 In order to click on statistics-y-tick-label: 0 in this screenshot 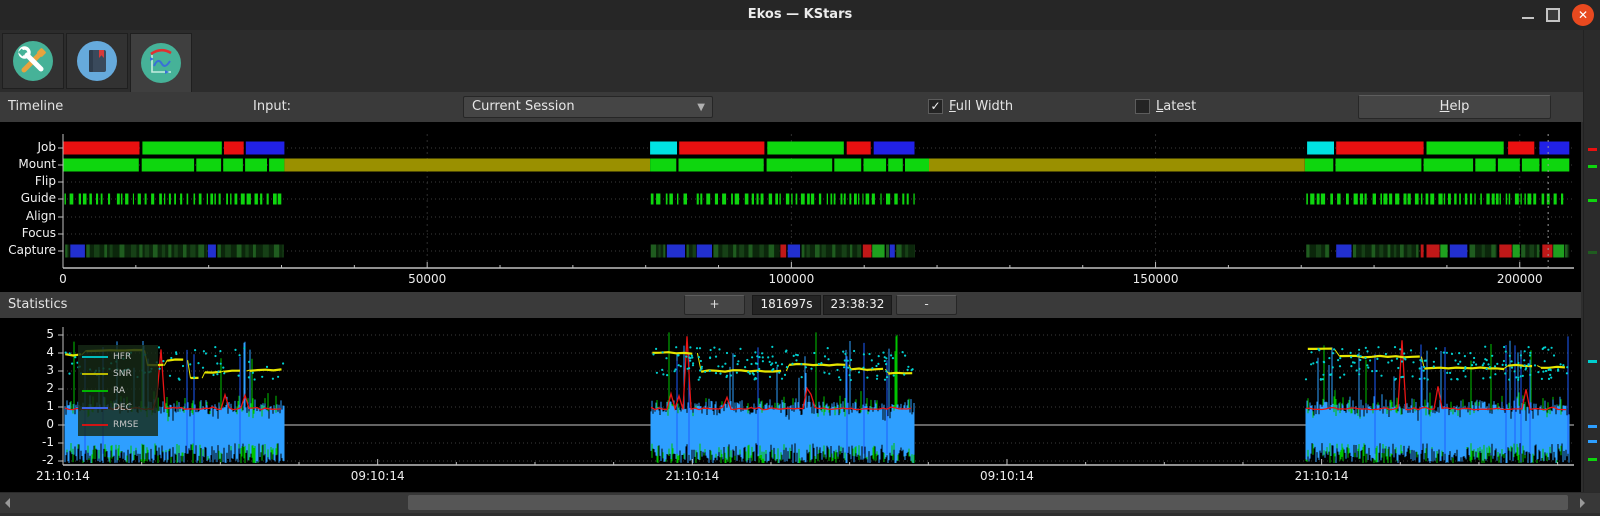, I will do `click(50, 424)`.